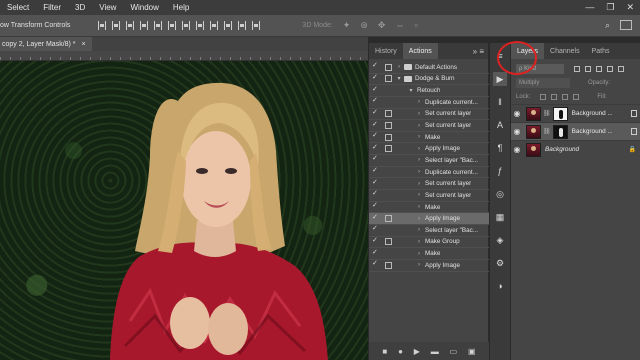 The height and width of the screenshot is (360, 640). I want to click on action-row: ▾ Dodge & Burn, so click(429, 79).